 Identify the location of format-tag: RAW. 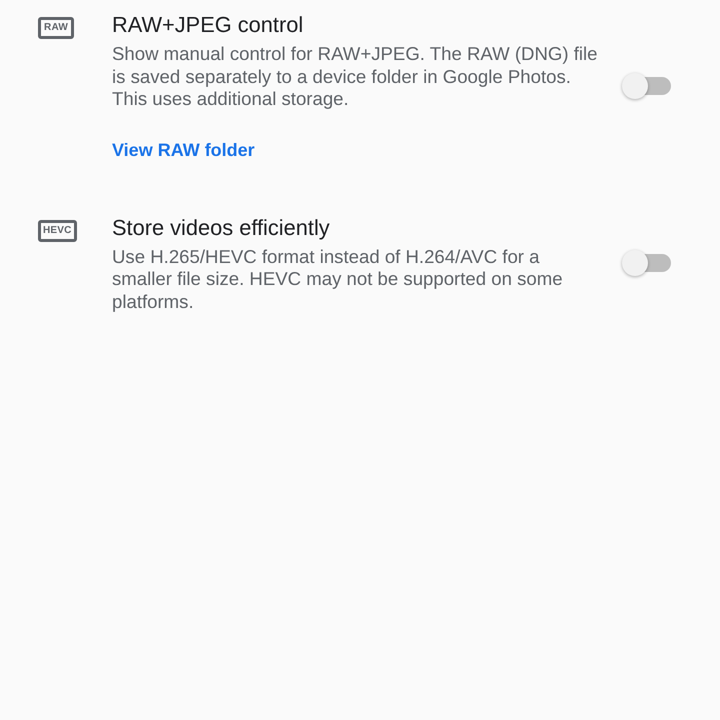
(56, 28).